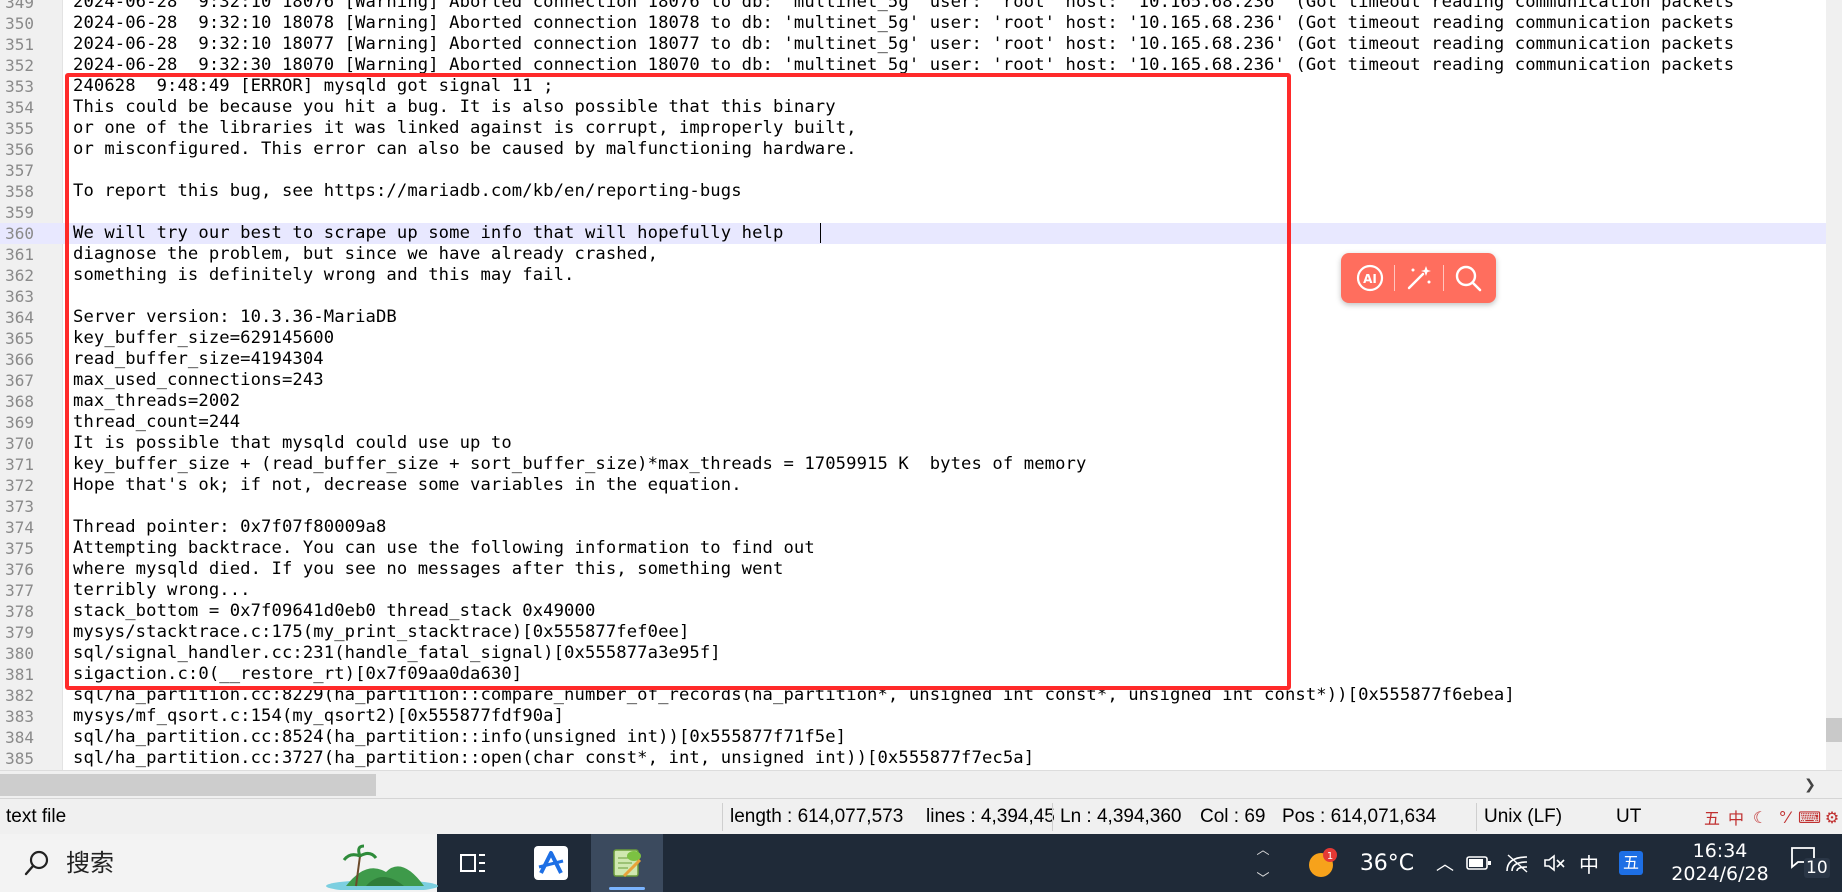 Image resolution: width=1842 pixels, height=892 pixels. Describe the element at coordinates (1233, 816) in the screenshot. I see `status-column: Col : 69` at that location.